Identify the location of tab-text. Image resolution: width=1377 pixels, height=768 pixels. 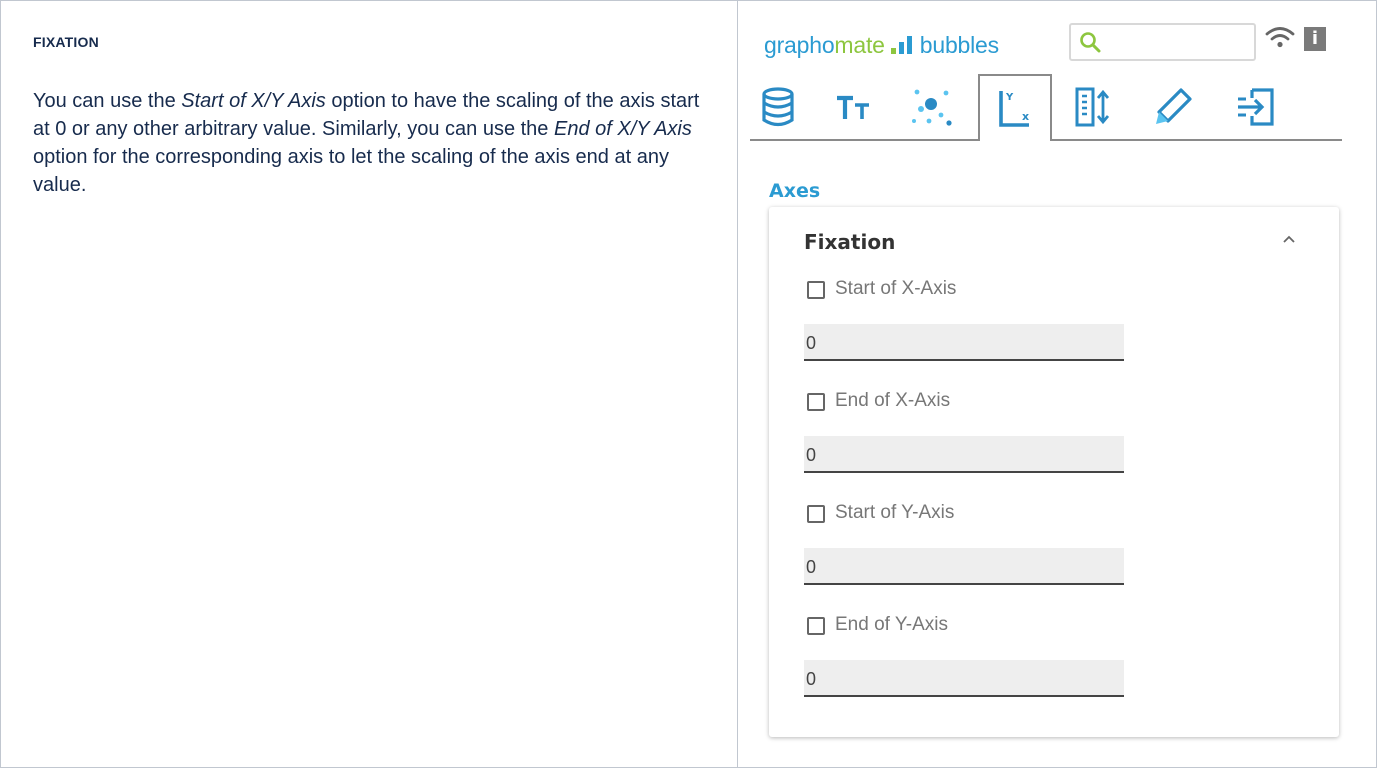
(854, 107).